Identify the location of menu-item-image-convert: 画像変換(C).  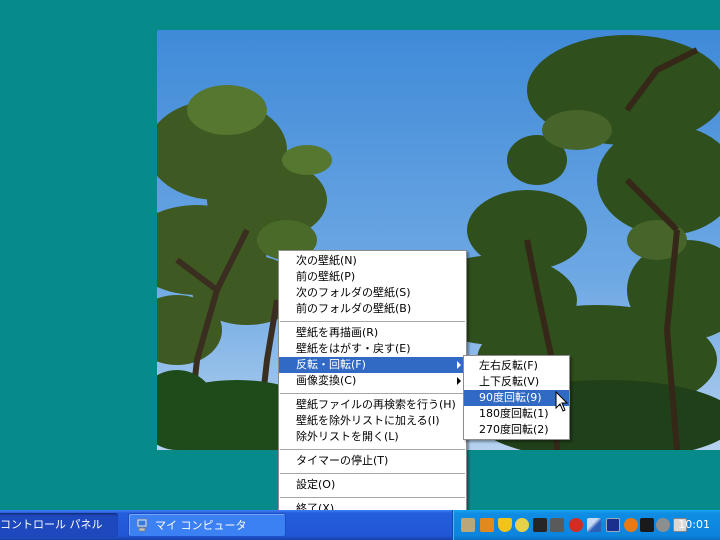
(372, 381).